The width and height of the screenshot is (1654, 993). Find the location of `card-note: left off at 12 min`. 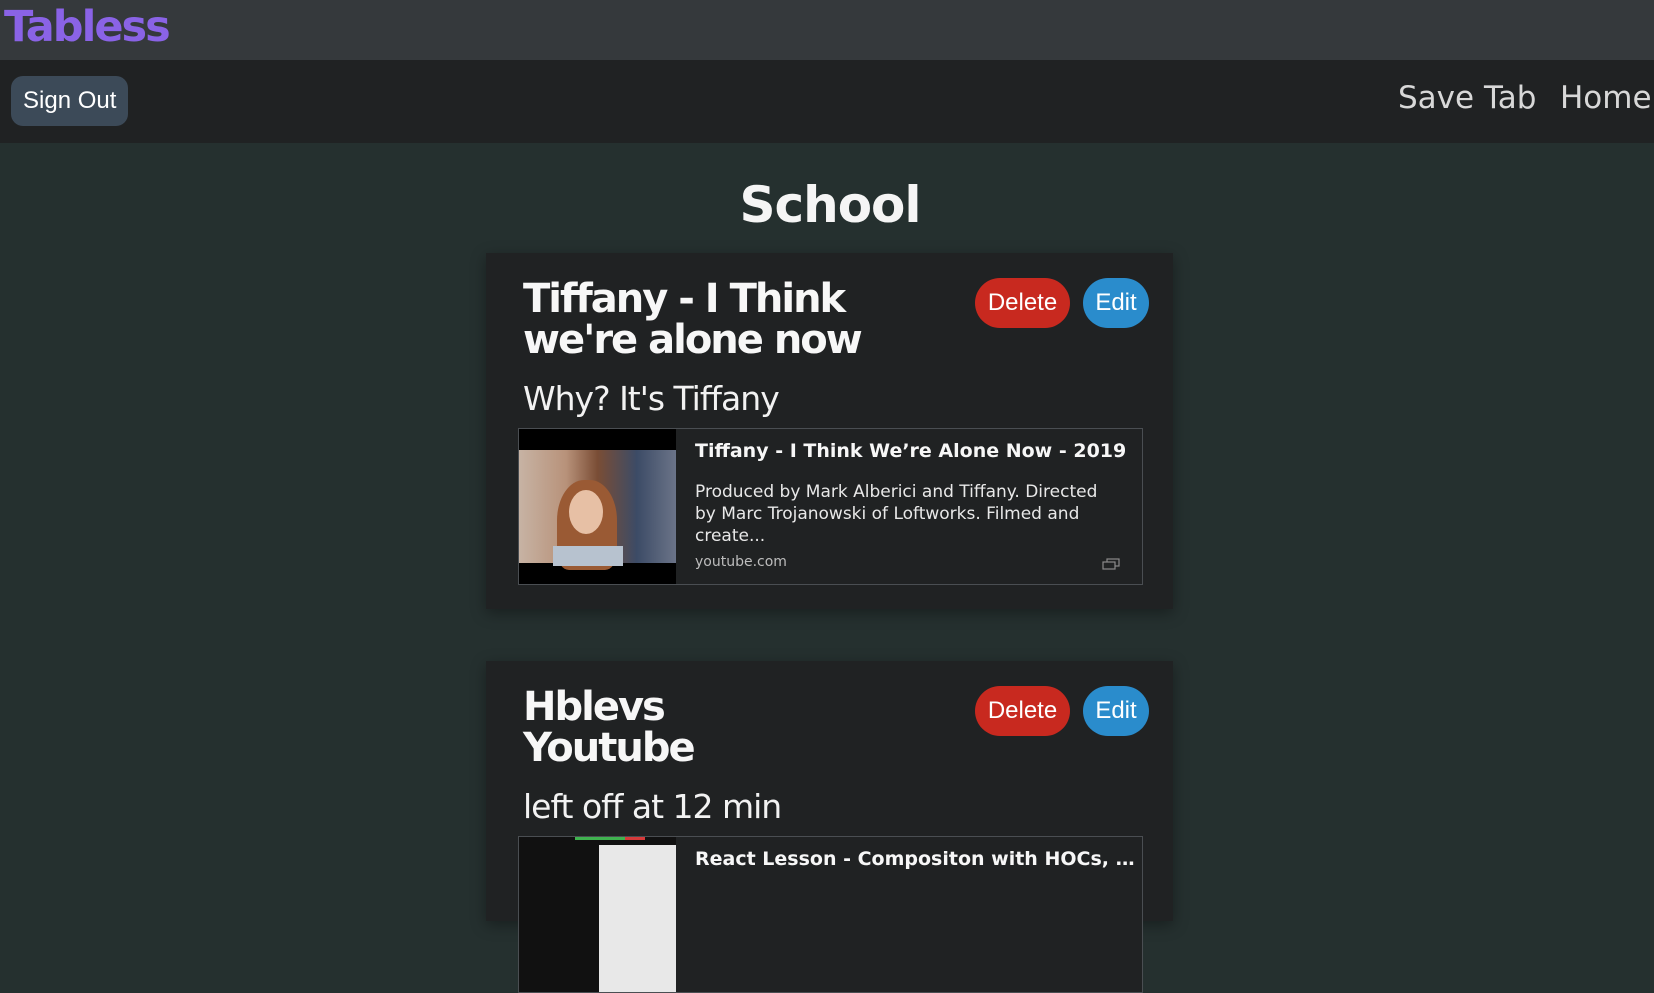

card-note: left off at 12 min is located at coordinates (652, 806).